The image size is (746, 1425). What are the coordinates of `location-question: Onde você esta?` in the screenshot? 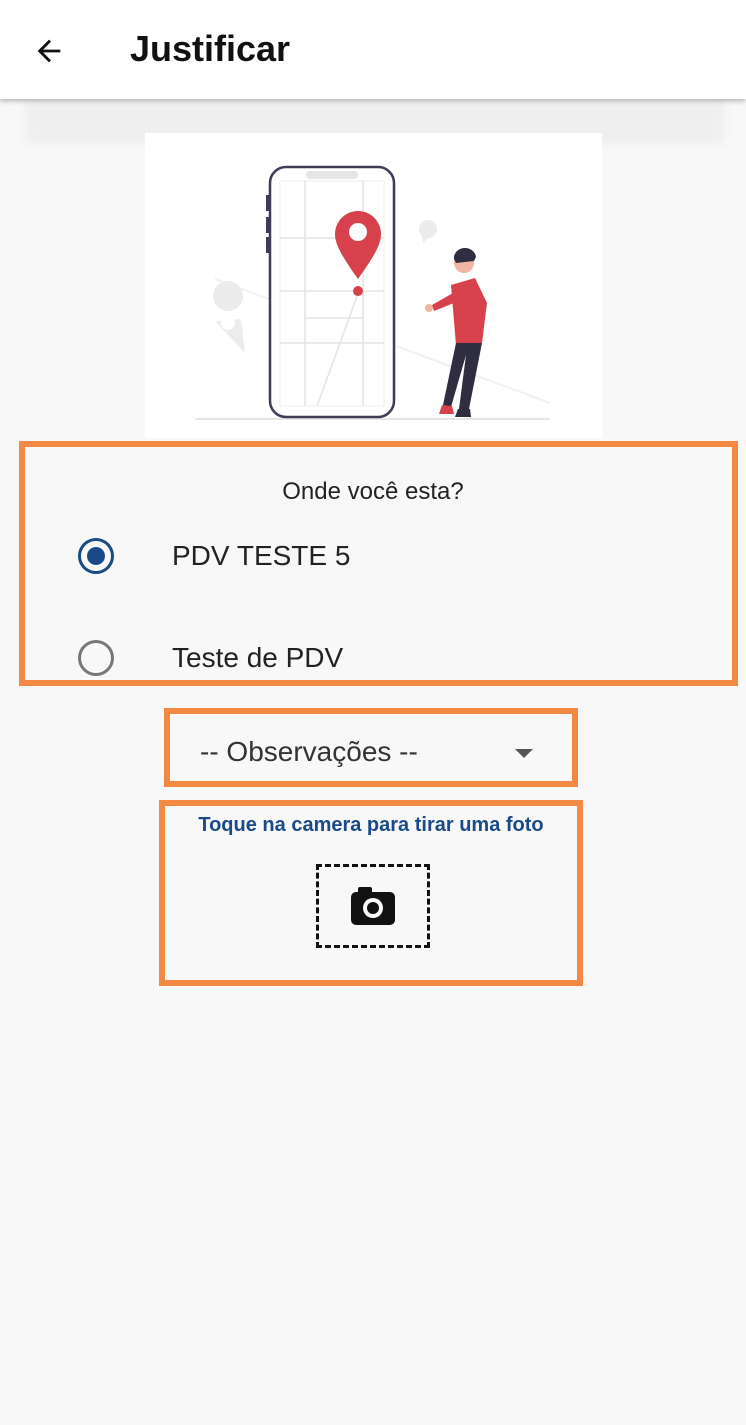 It's located at (373, 491).